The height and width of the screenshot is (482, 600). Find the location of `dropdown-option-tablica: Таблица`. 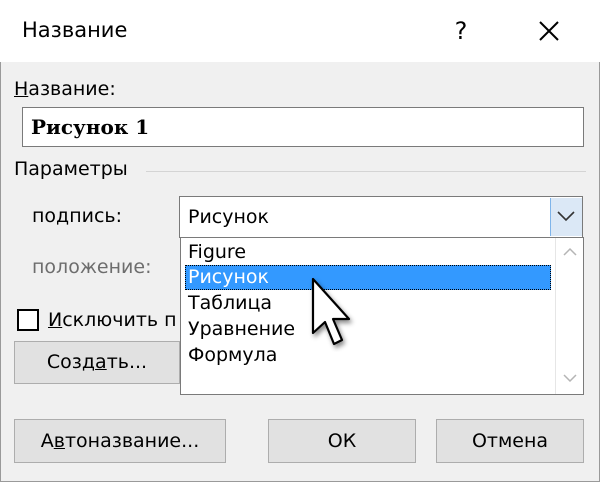

dropdown-option-tablica: Таблица is located at coordinates (368, 303).